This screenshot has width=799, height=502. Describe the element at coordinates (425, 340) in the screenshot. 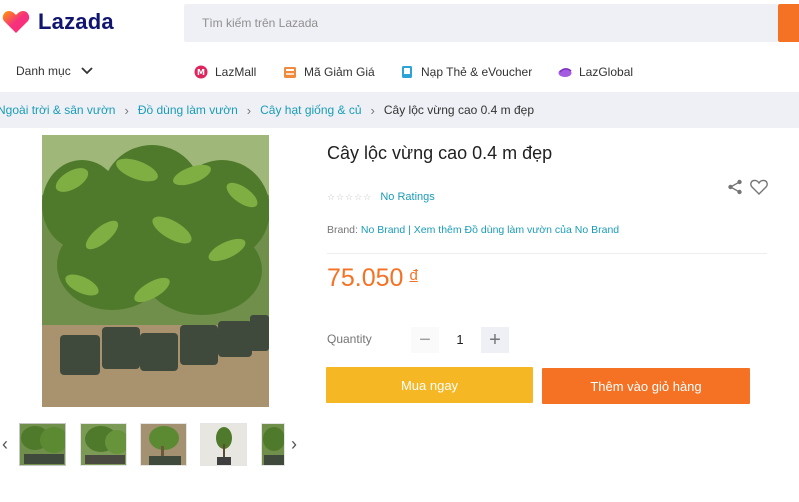

I see `quantity-decrease-button: −` at that location.